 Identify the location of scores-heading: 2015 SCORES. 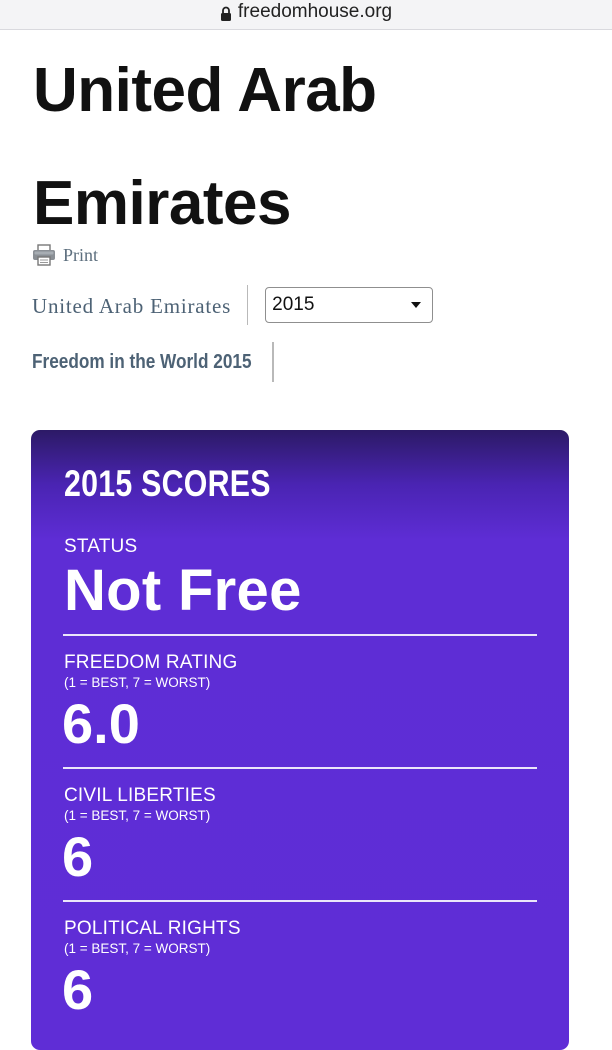
(167, 483).